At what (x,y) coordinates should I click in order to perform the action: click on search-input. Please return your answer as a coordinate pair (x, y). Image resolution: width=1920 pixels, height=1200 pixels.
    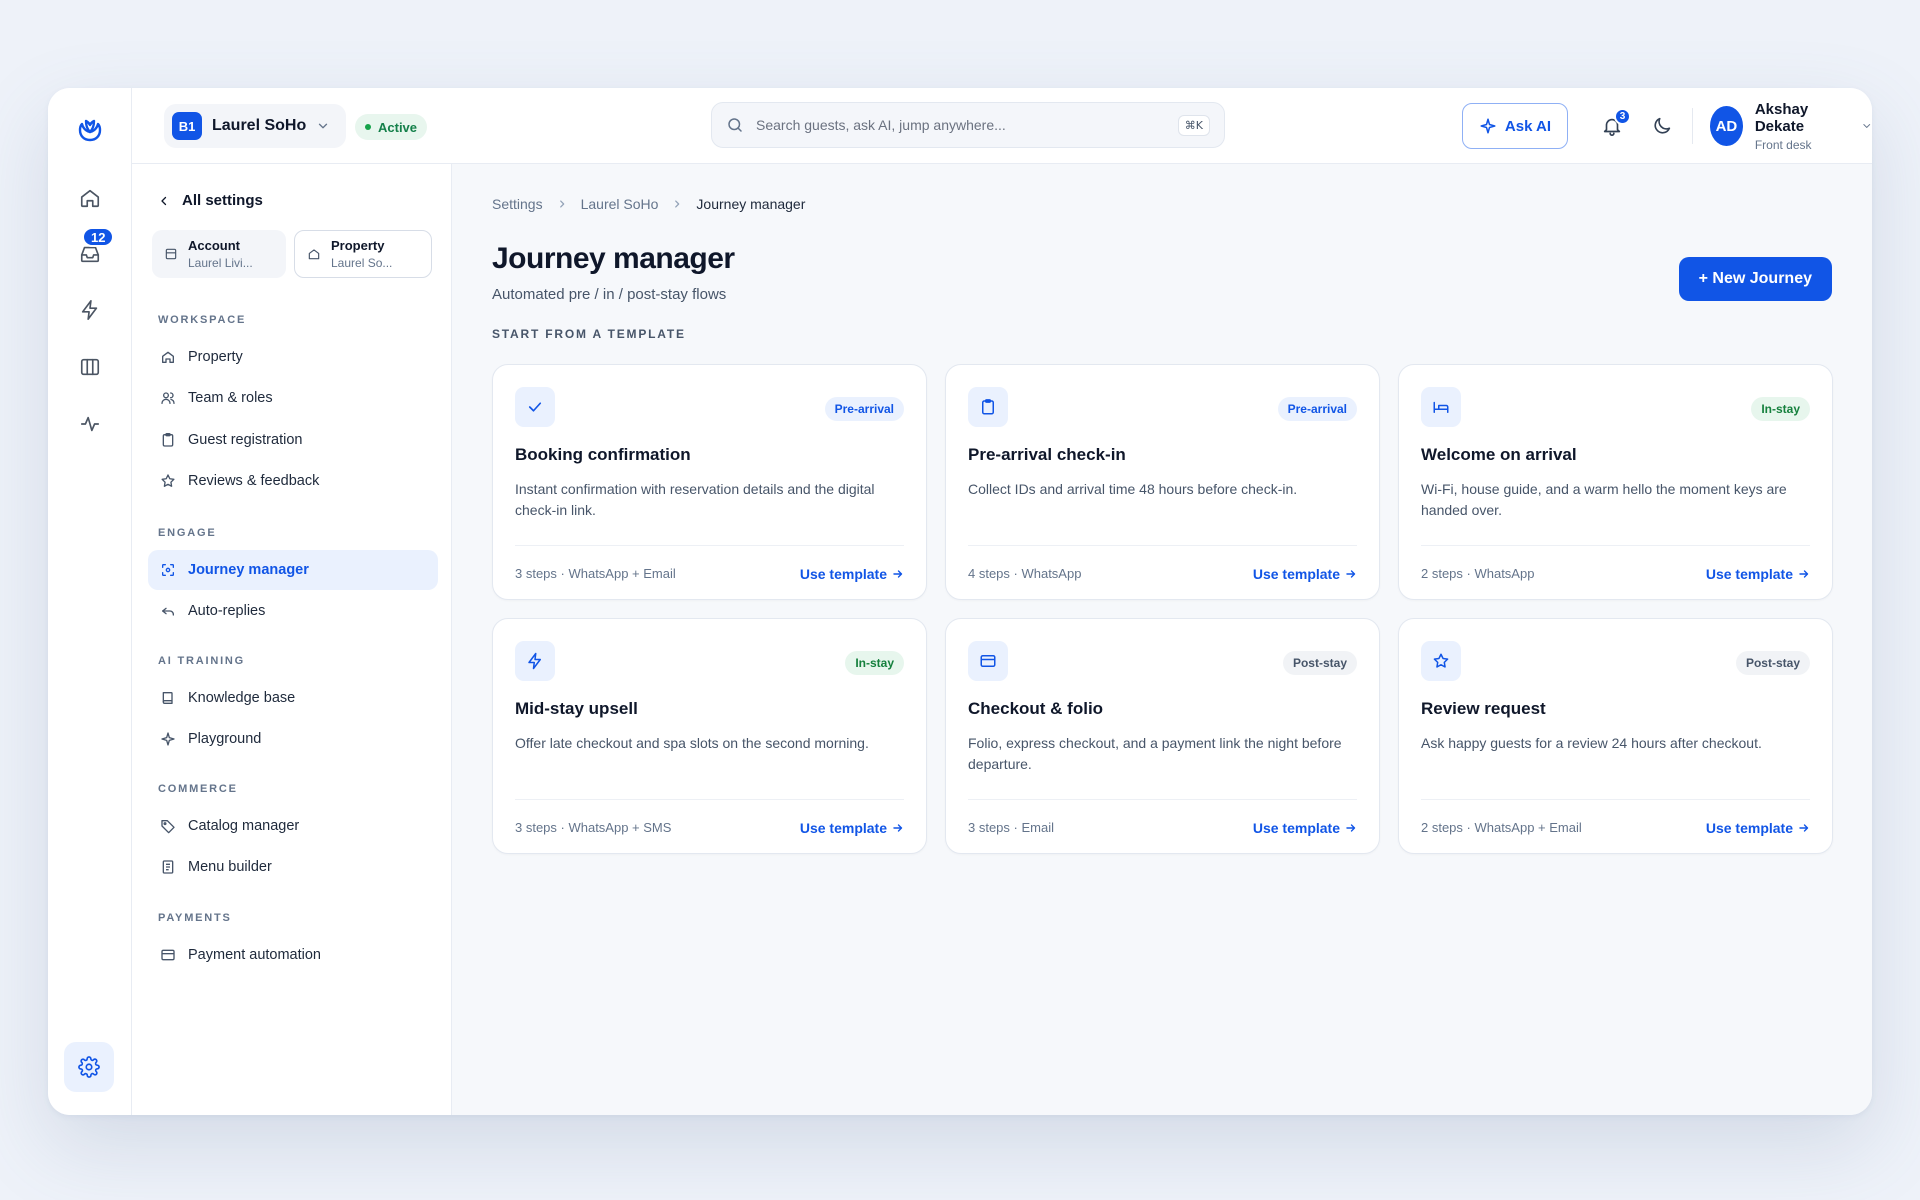
    Looking at the image, I should click on (961, 125).